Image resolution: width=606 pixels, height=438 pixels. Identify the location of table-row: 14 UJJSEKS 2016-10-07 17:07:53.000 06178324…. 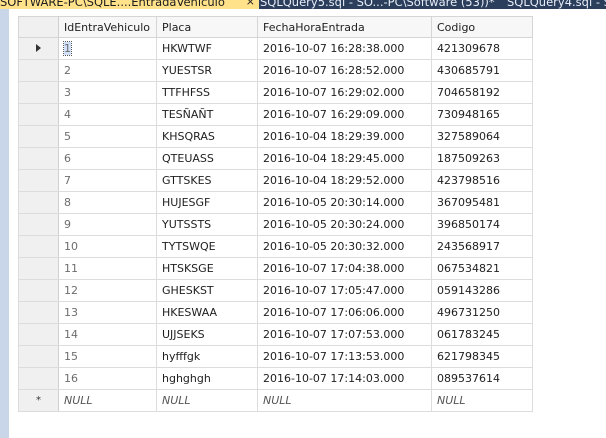
(275, 334).